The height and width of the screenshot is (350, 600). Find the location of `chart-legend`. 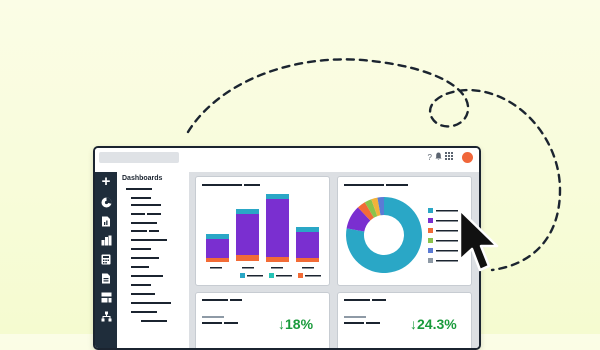

chart-legend is located at coordinates (280, 275).